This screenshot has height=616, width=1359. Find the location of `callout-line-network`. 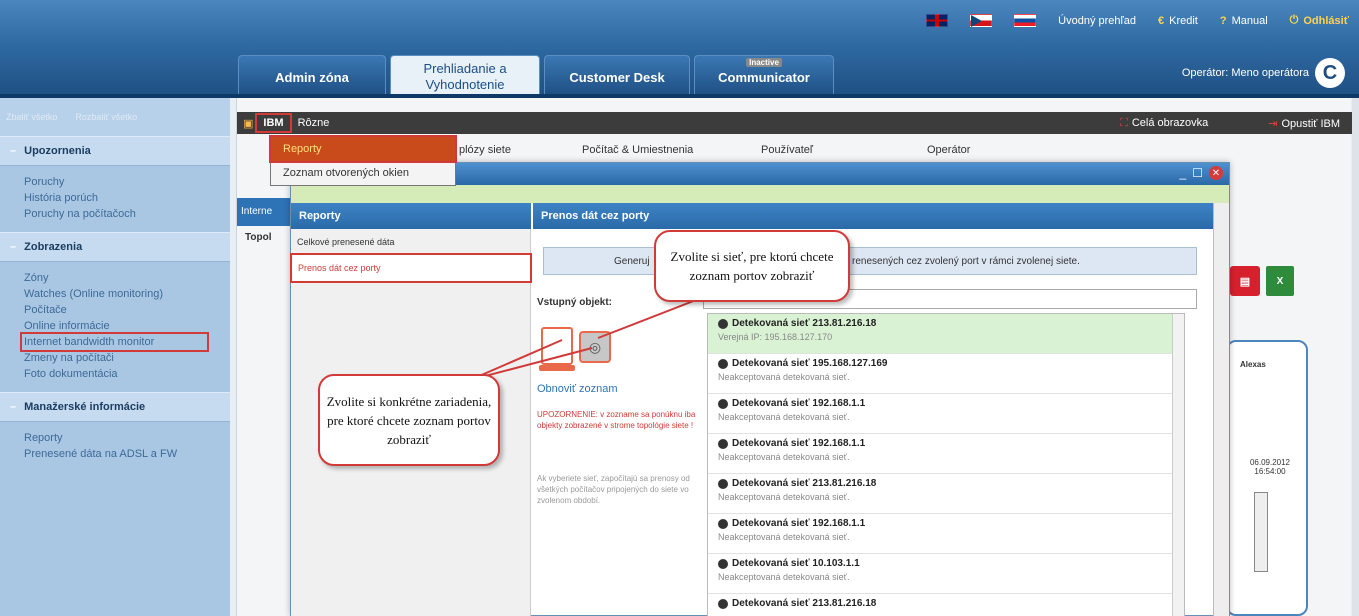

callout-line-network is located at coordinates (647, 319).